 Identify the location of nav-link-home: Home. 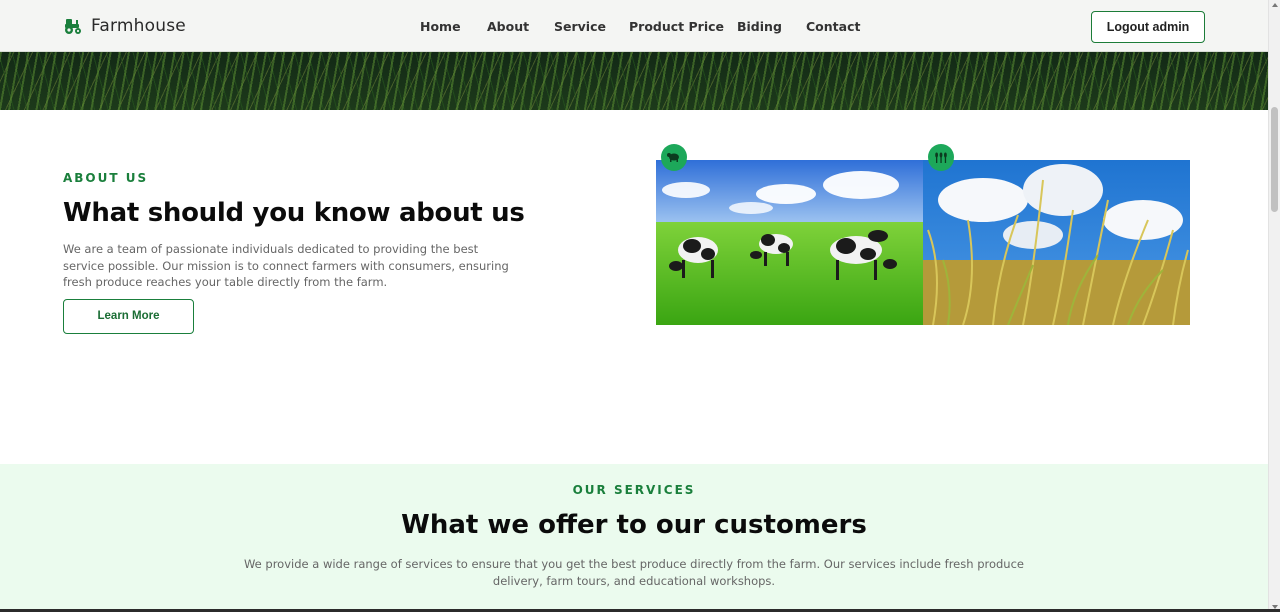
(440, 26).